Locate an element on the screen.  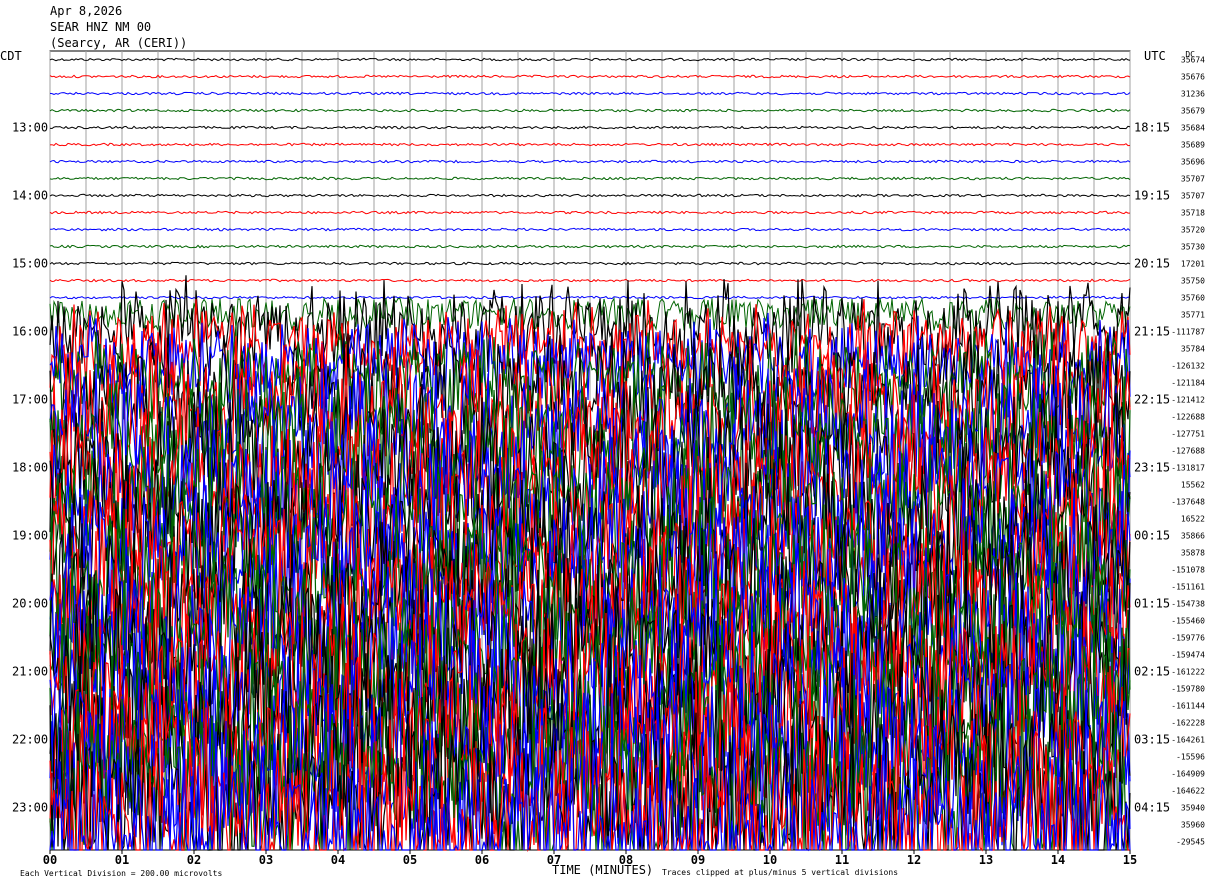
dc-offset-label: 35718 is located at coordinates (1193, 213).